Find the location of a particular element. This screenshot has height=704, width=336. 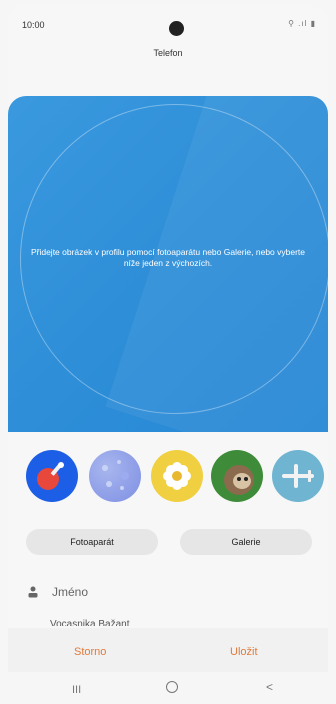

recent-apps-icon: III is located at coordinates (76, 690).